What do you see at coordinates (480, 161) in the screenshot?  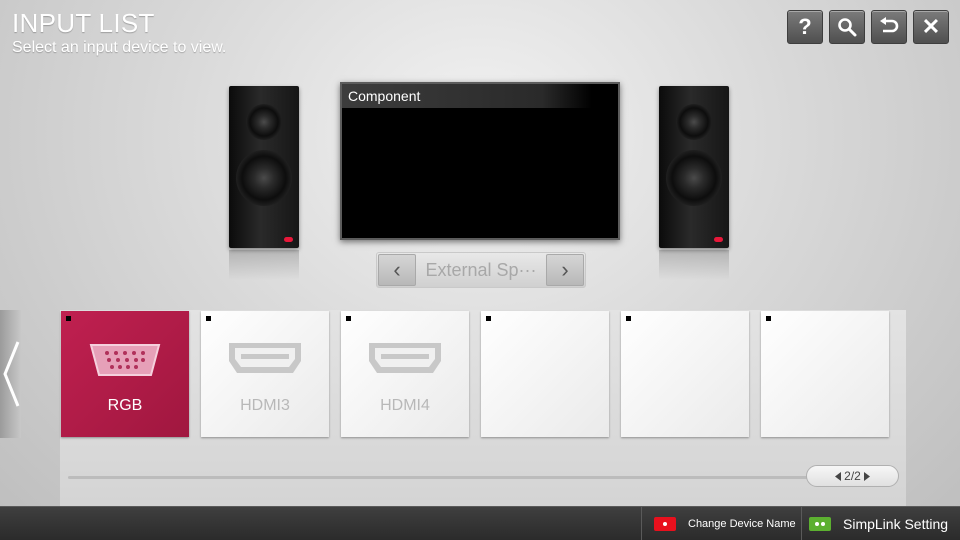 I see `input-preview-screen: Component` at bounding box center [480, 161].